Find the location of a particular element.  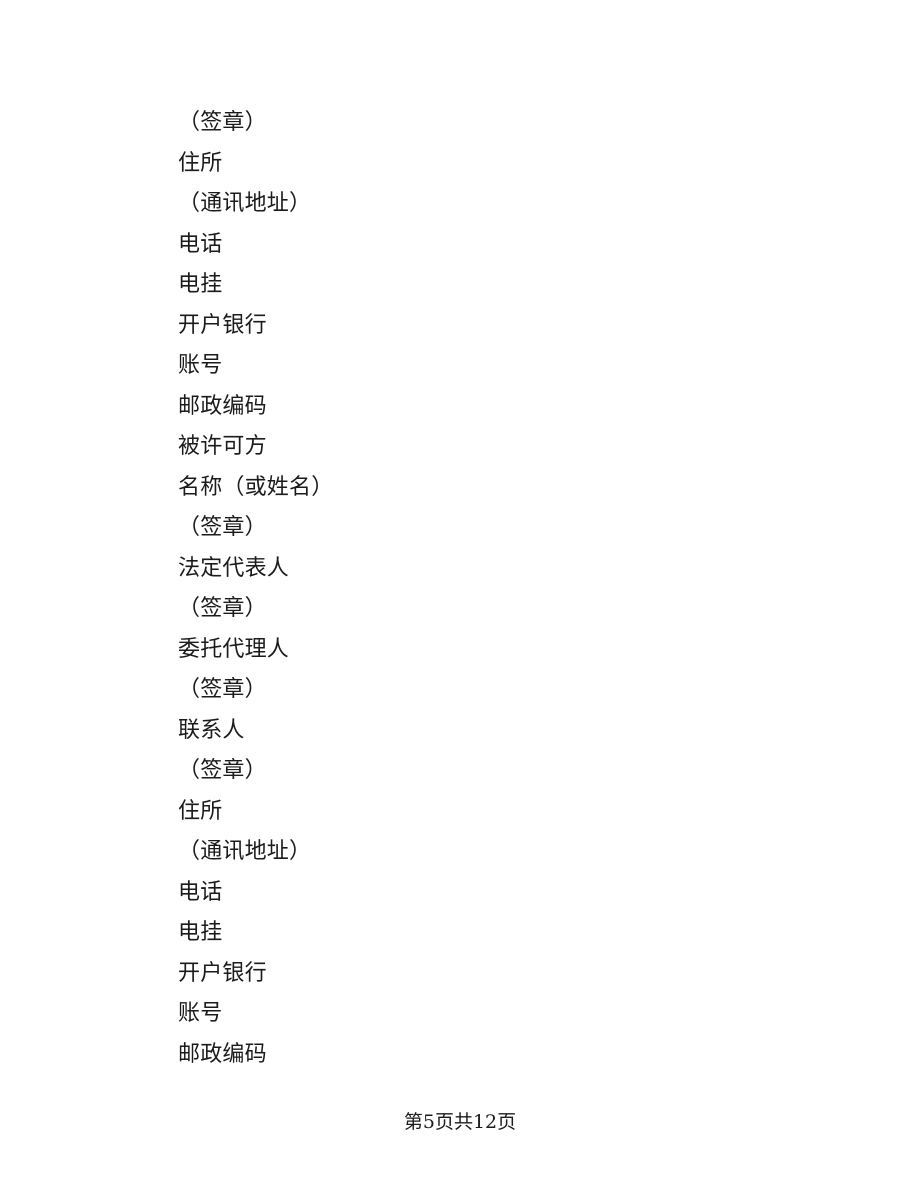

page-footer: 第5页共12页 is located at coordinates (460, 1122).